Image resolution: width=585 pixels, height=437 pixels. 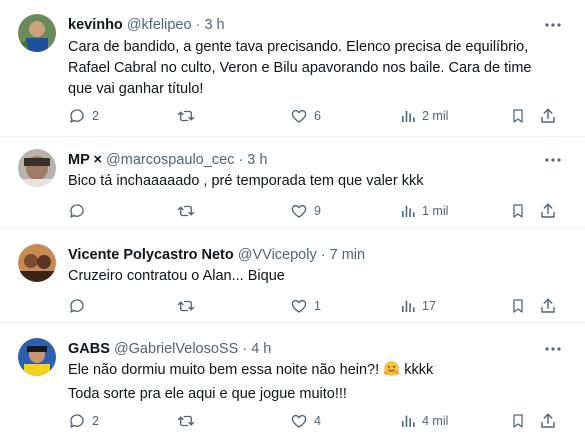 I want to click on like-button: 1, so click(x=305, y=306).